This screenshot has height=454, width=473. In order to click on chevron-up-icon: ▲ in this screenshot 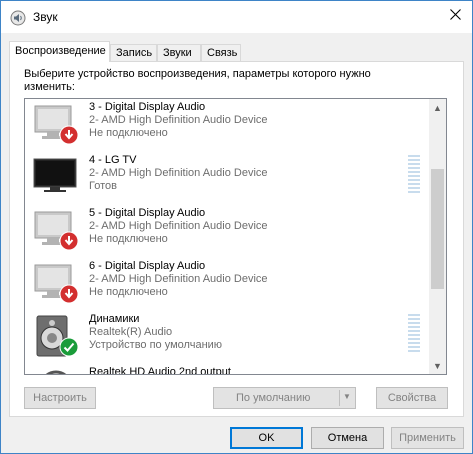, I will do `click(437, 107)`.